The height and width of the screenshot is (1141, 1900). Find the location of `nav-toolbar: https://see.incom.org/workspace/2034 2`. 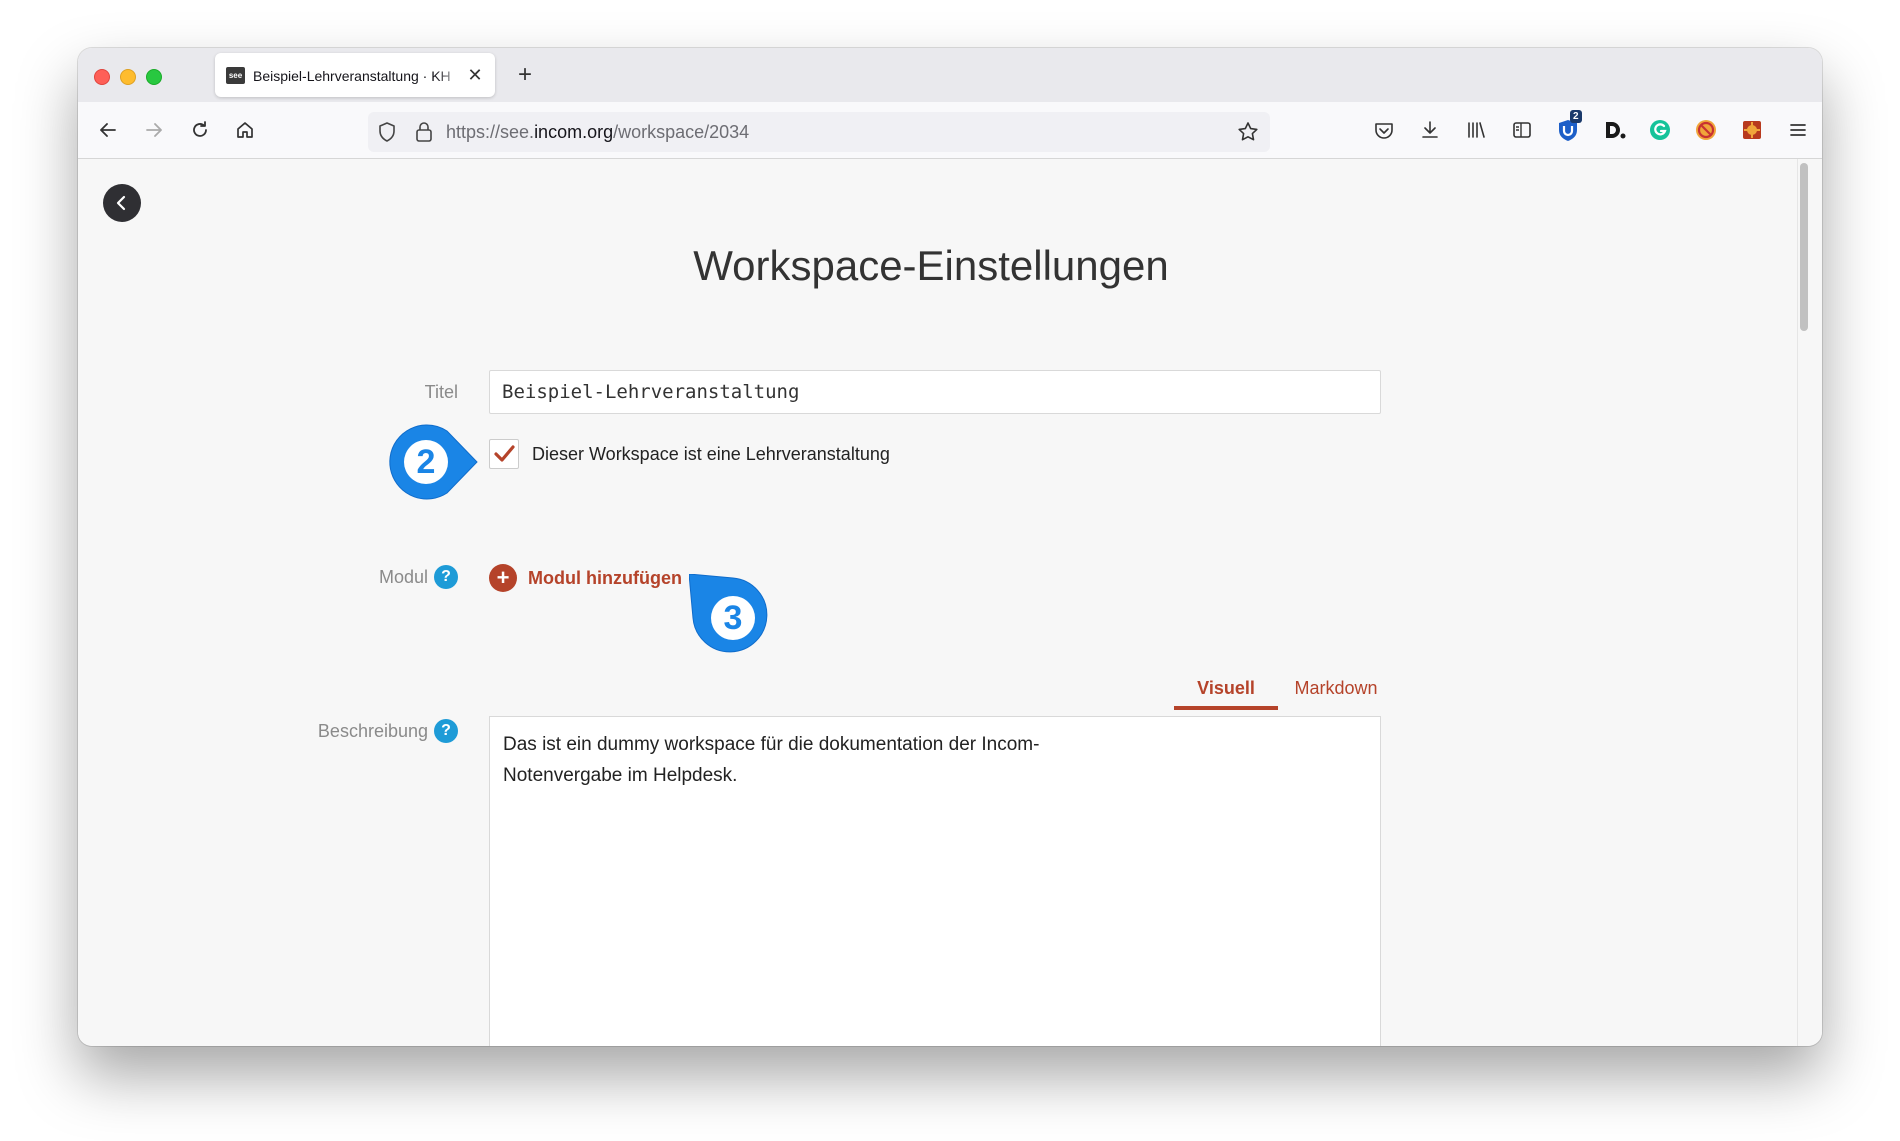

nav-toolbar: https://see.incom.org/workspace/2034 2 is located at coordinates (950, 130).